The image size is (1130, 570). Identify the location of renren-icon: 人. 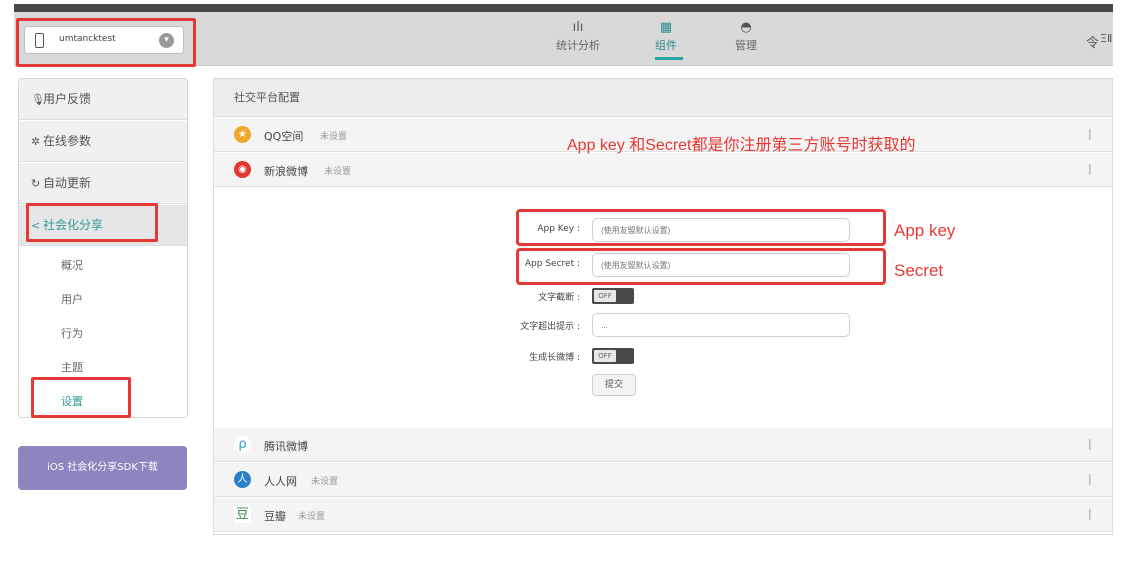
(242, 479).